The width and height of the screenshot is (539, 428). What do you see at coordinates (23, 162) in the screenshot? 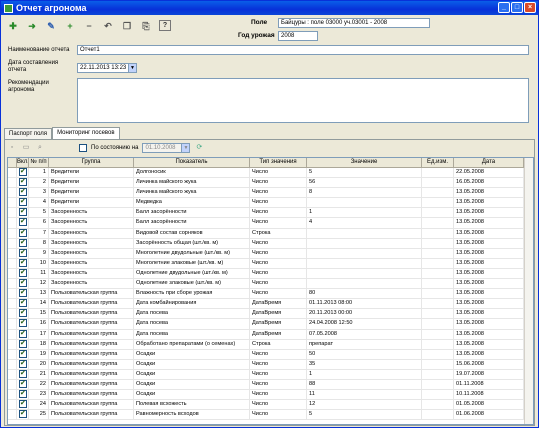
I see `col-enabled: Вкл.` at bounding box center [23, 162].